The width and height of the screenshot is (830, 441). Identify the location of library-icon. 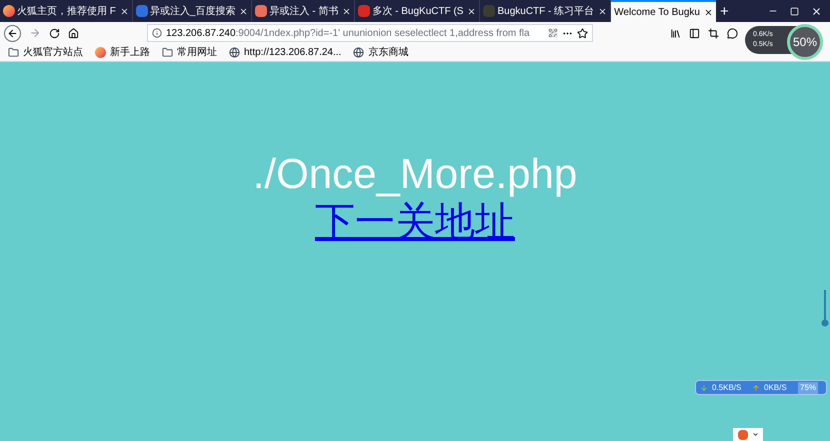
(675, 33).